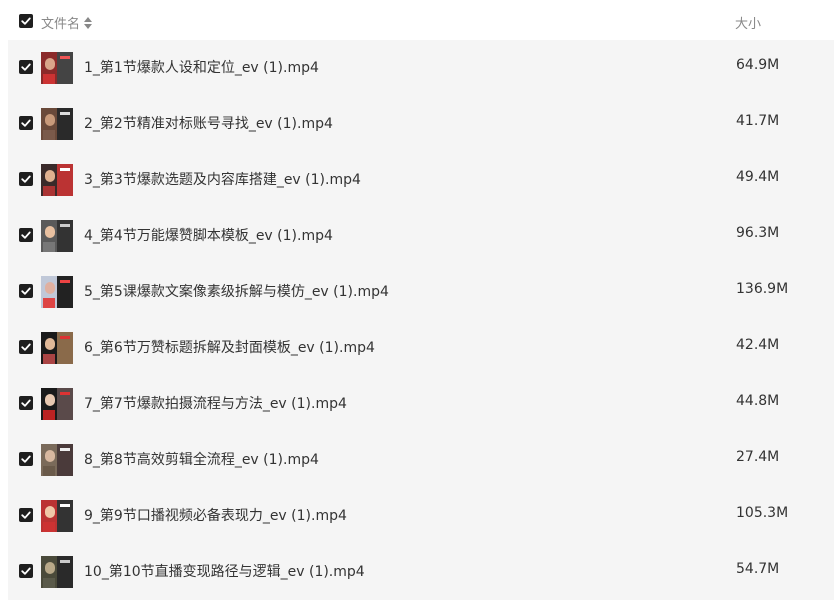 Image resolution: width=834 pixels, height=604 pixels. I want to click on file-row: 5_第5课爆款文案像素级拆解与模仿_ev (1).mp4 136.9M, so click(421, 292).